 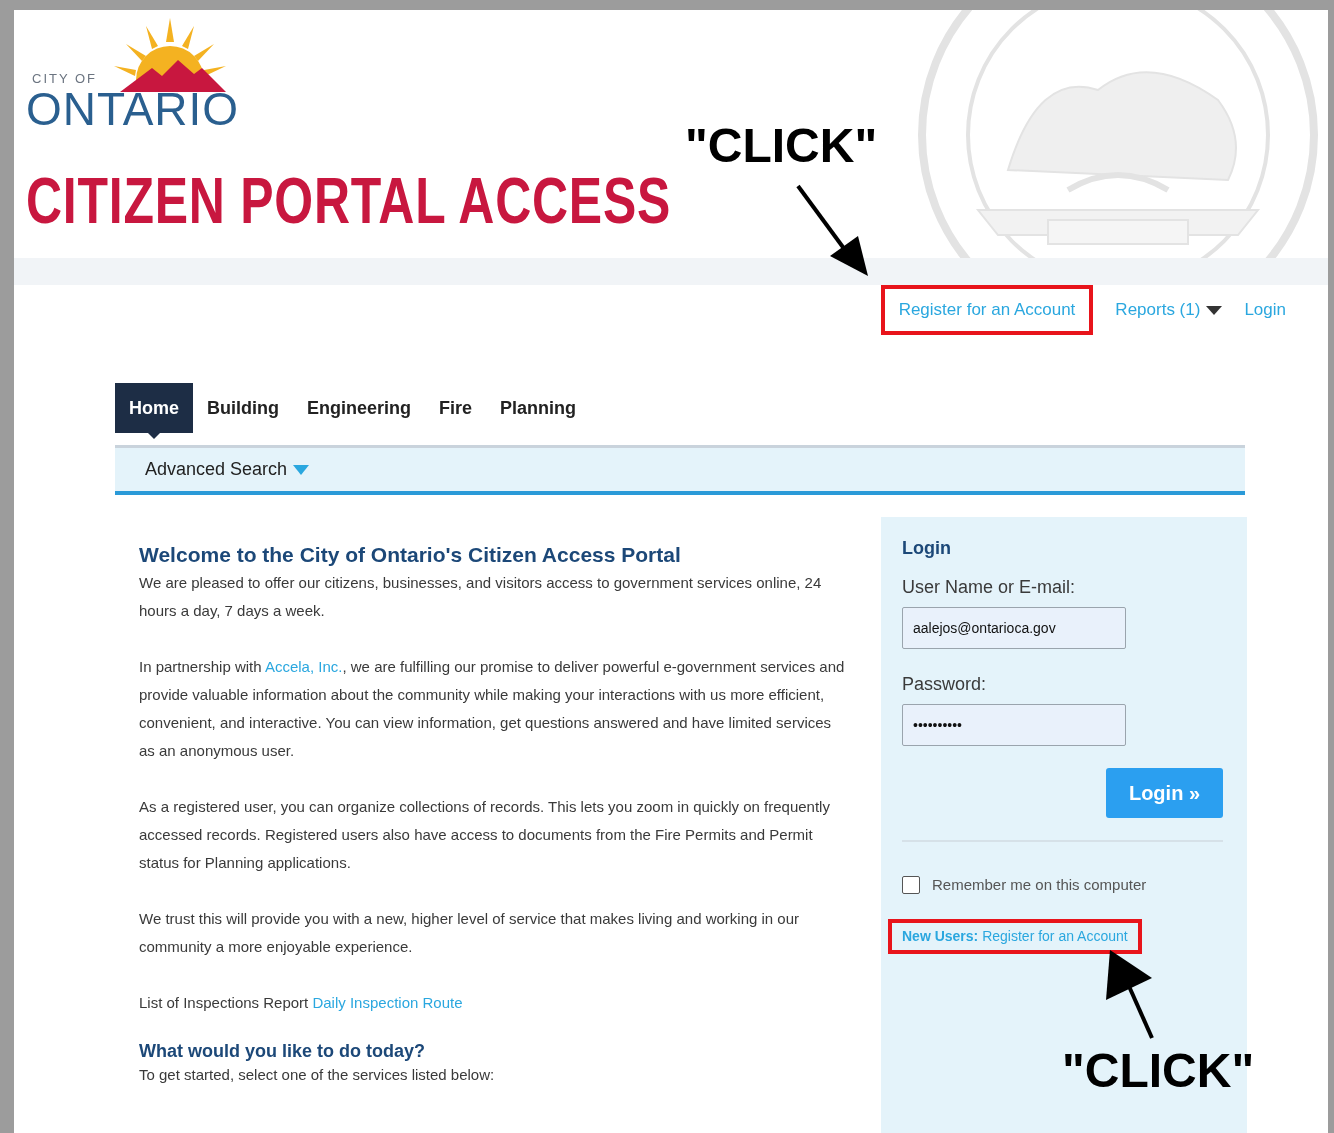 What do you see at coordinates (1014, 628) in the screenshot?
I see `username-field: aalejos@ontarioca.gov` at bounding box center [1014, 628].